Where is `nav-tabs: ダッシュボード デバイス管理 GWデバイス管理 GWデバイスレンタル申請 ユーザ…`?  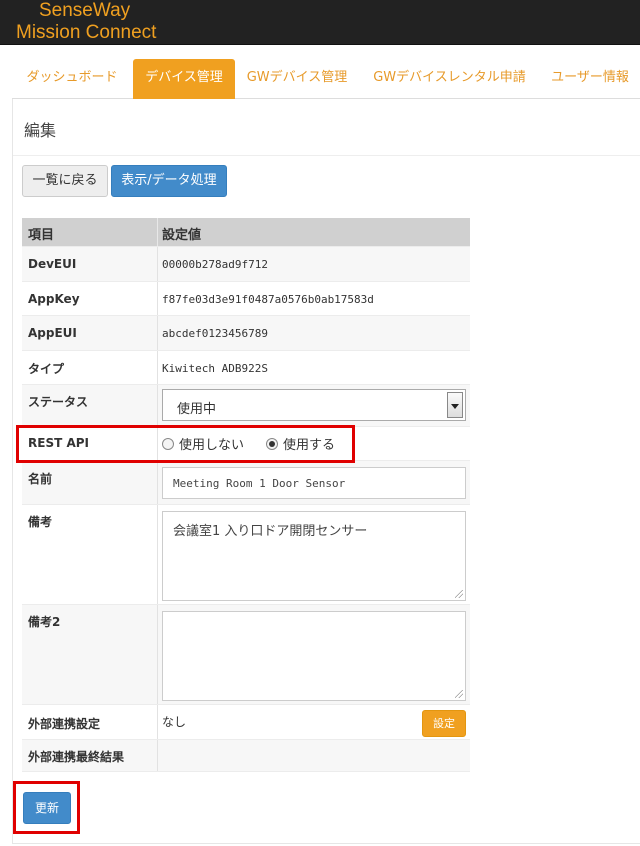 nav-tabs: ダッシュボード デバイス管理 GWデバイス管理 GWデバイスレンタル申請 ユーザ… is located at coordinates (326, 79).